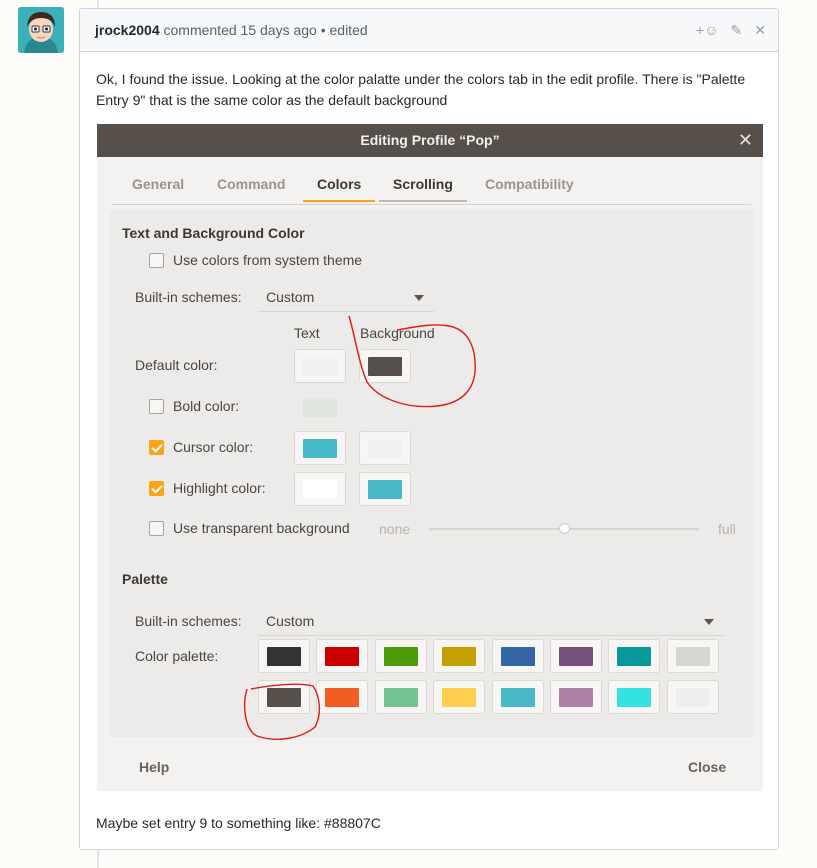 This screenshot has height=868, width=817. What do you see at coordinates (156, 447) in the screenshot?
I see `cursor-color-checkbox` at bounding box center [156, 447].